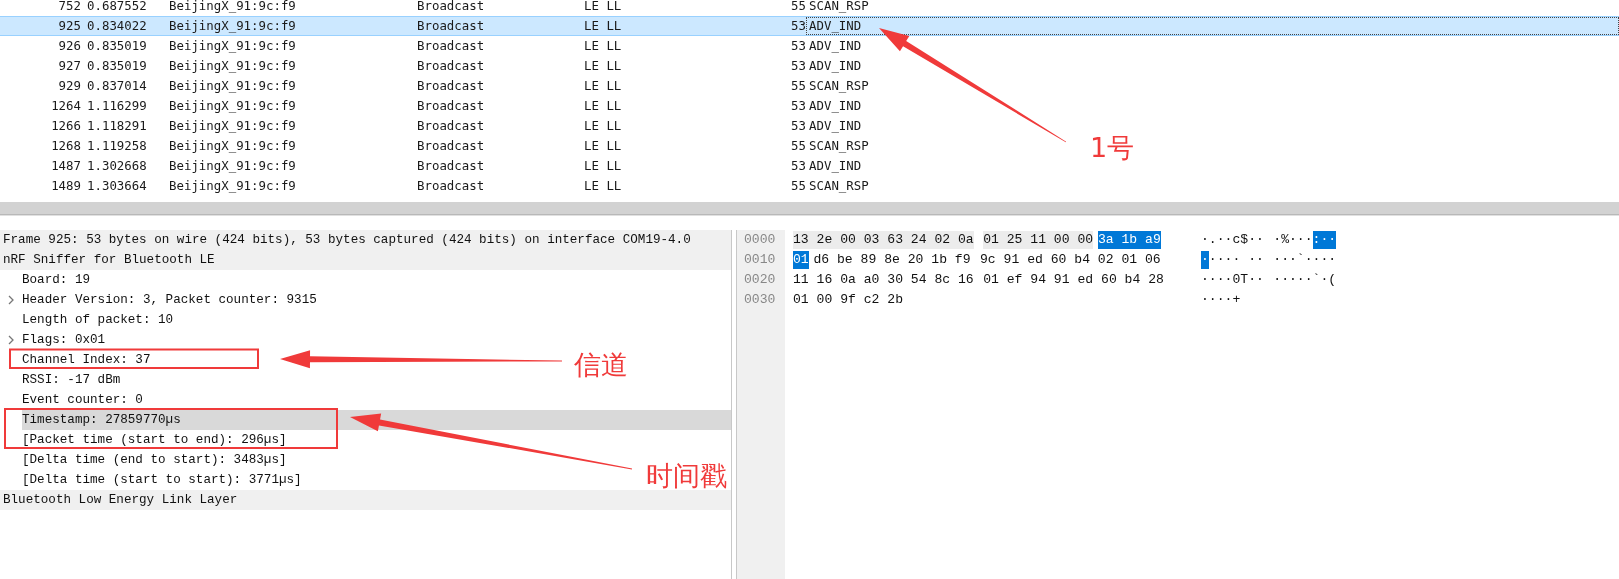  I want to click on ascii-text: ·····`·(, so click(1305, 280).